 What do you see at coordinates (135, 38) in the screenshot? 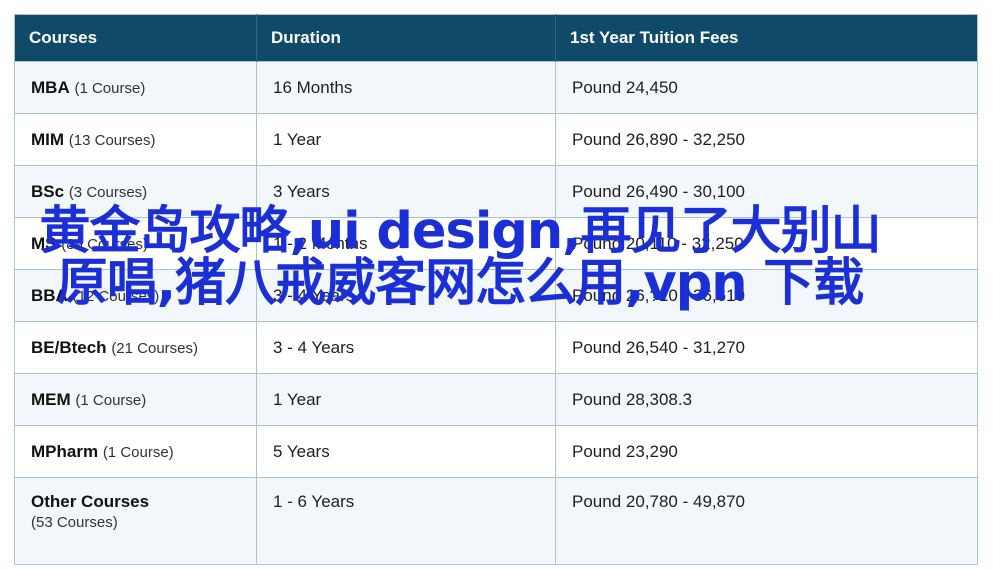
I see `header-courses: Courses` at bounding box center [135, 38].